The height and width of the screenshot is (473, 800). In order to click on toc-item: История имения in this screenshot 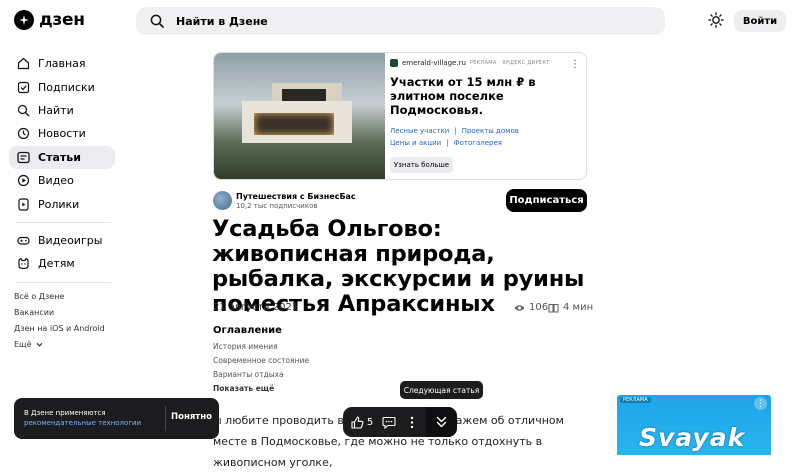, I will do `click(261, 347)`.